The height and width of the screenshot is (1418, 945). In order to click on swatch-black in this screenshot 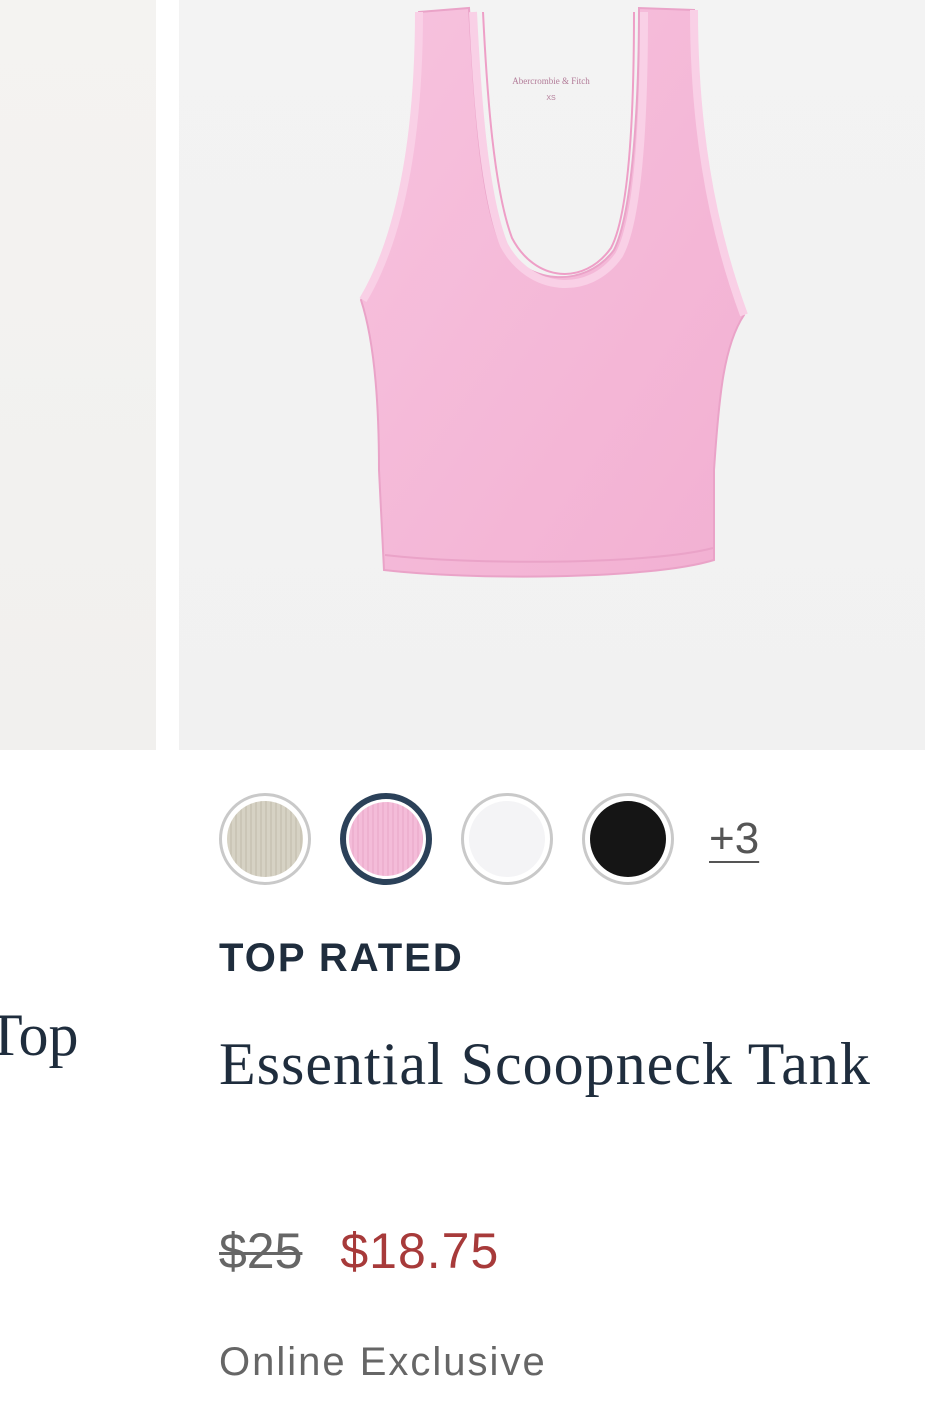, I will do `click(628, 839)`.